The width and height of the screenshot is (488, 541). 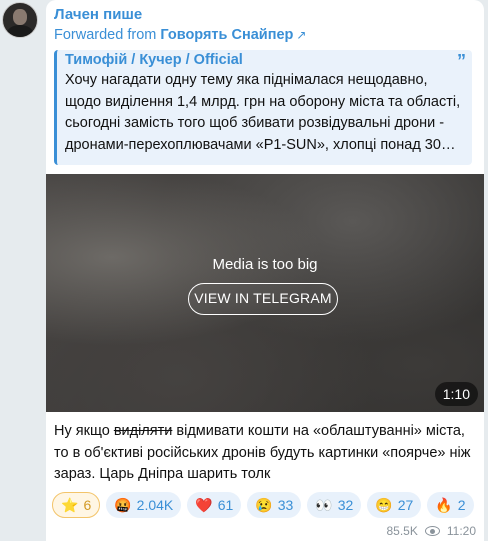 I want to click on message-struck-word: виділяти, so click(x=143, y=431).